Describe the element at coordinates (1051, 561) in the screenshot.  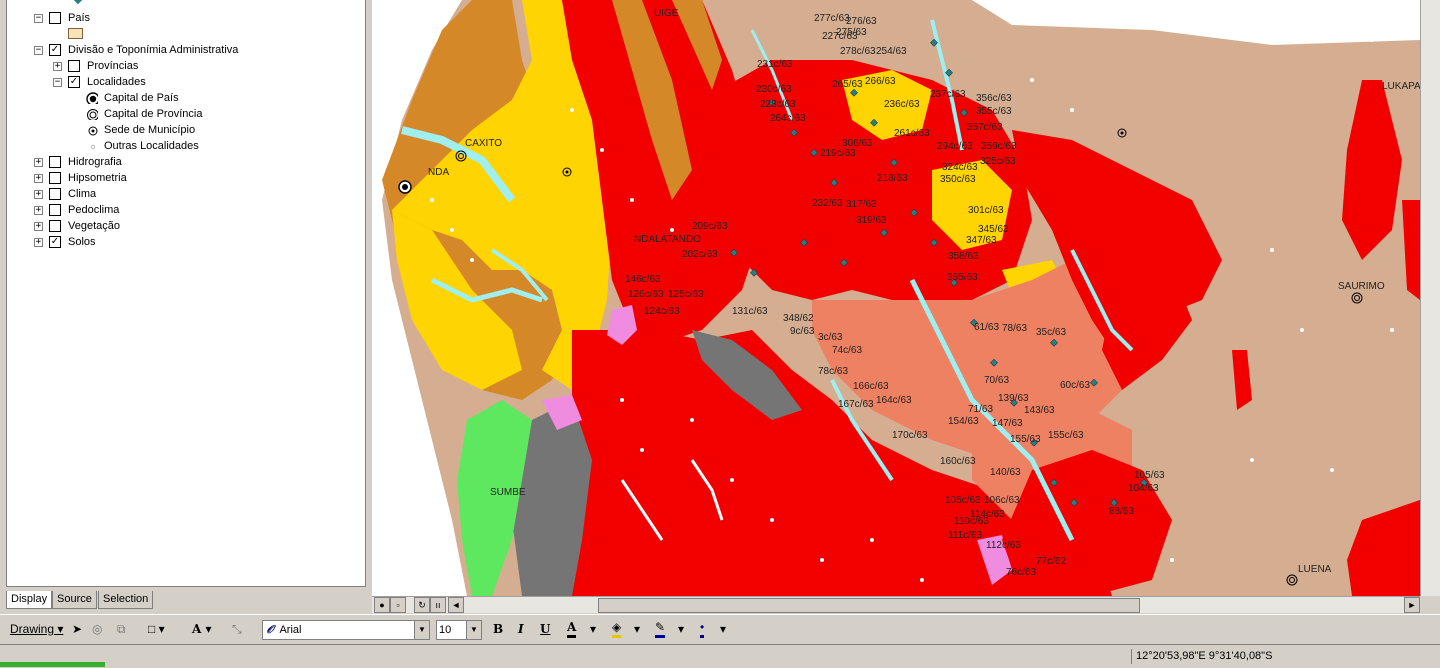
I see `parcel-label: 77c/62` at that location.